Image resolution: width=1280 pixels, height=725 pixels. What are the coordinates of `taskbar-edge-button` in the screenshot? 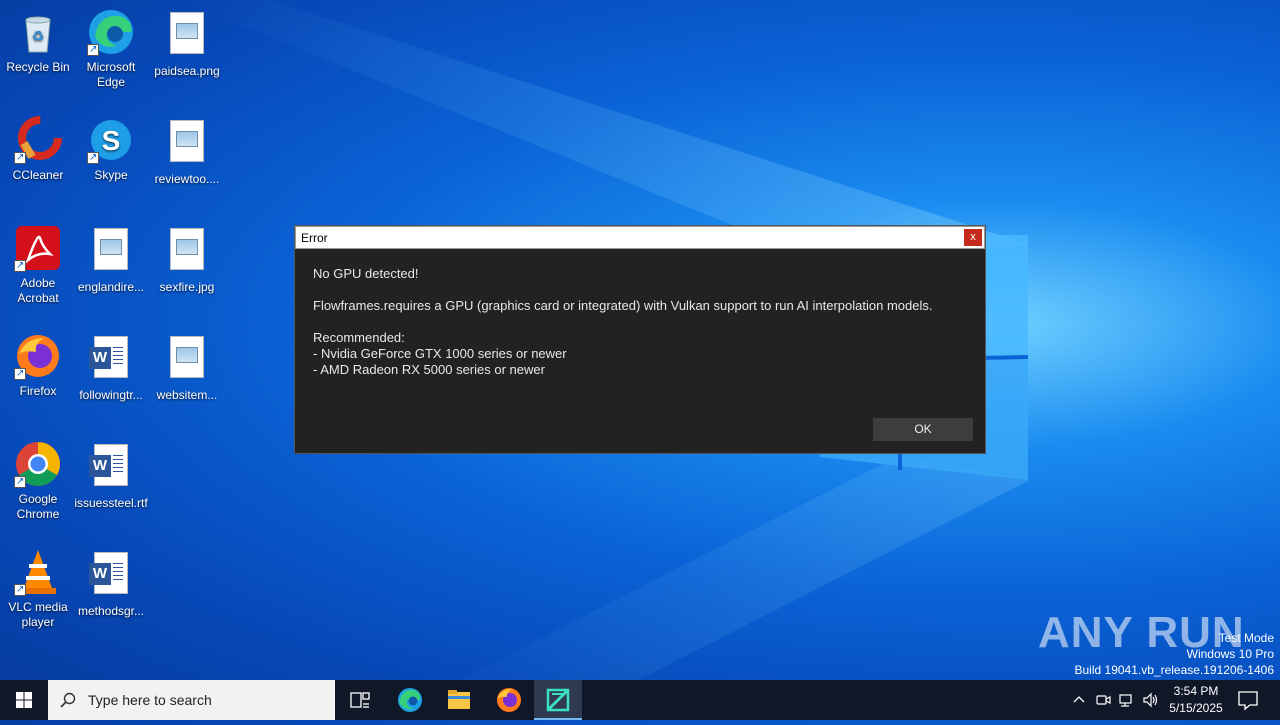 It's located at (410, 700).